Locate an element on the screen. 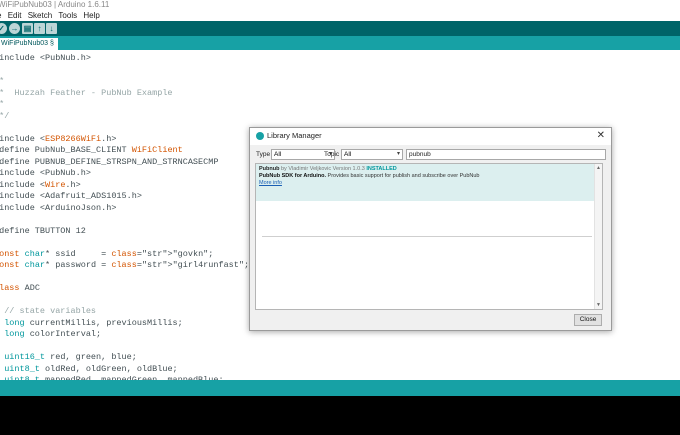 This screenshot has height=435, width=680. tab-sketch: WiFiPubNub03 § is located at coordinates (29, 44).